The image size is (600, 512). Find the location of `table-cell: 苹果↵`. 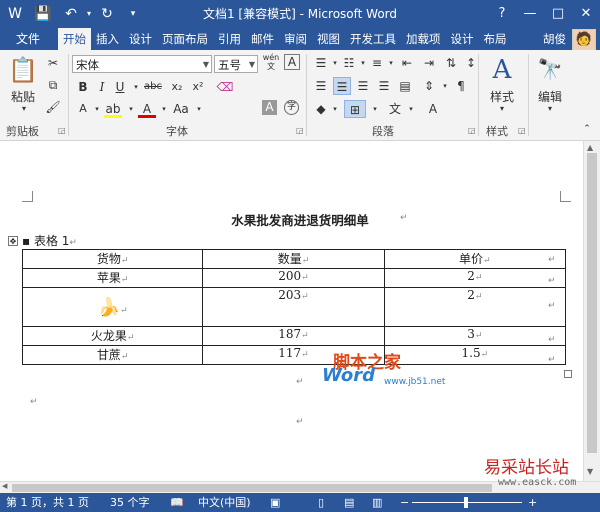

table-cell: 苹果↵ is located at coordinates (112, 278).